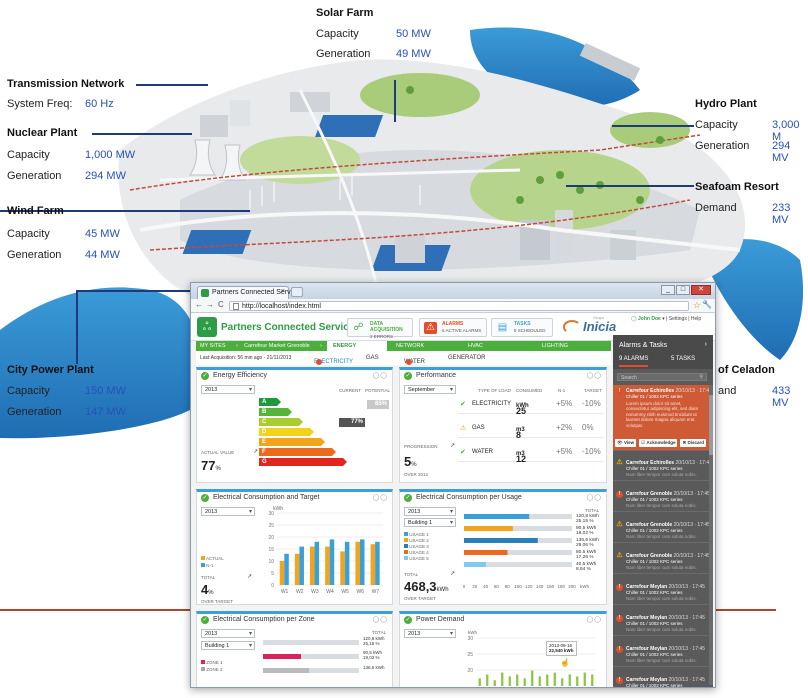  What do you see at coordinates (711, 535) in the screenshot?
I see `alarms-scrollbar` at bounding box center [711, 535].